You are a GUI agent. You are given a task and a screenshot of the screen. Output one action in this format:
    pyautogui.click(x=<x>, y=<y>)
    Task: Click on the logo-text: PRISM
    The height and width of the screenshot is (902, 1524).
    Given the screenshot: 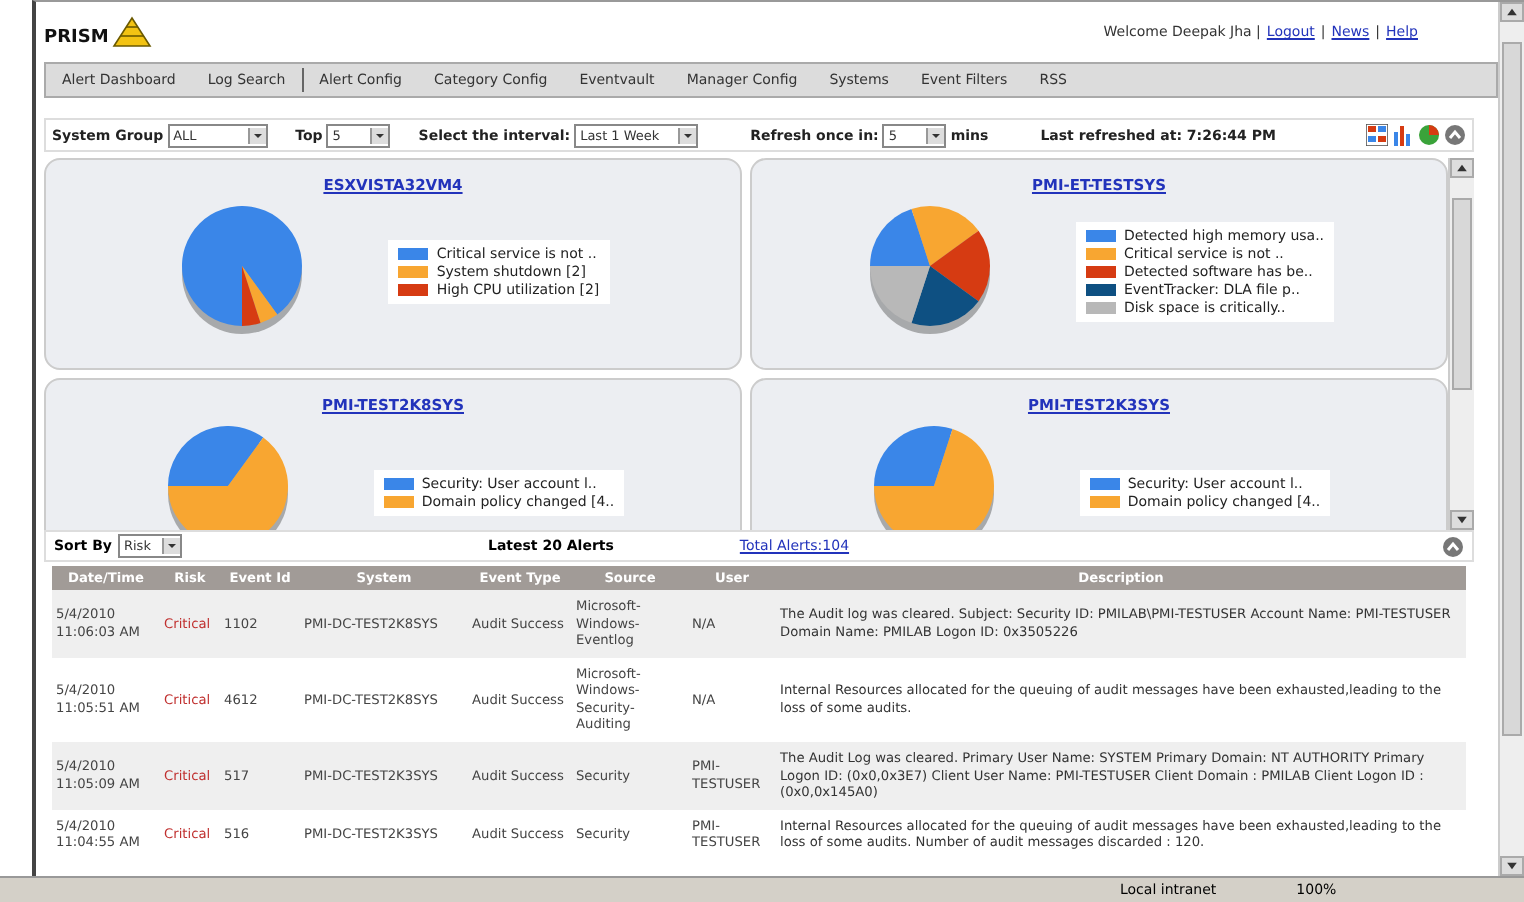 What is the action you would take?
    pyautogui.click(x=76, y=38)
    